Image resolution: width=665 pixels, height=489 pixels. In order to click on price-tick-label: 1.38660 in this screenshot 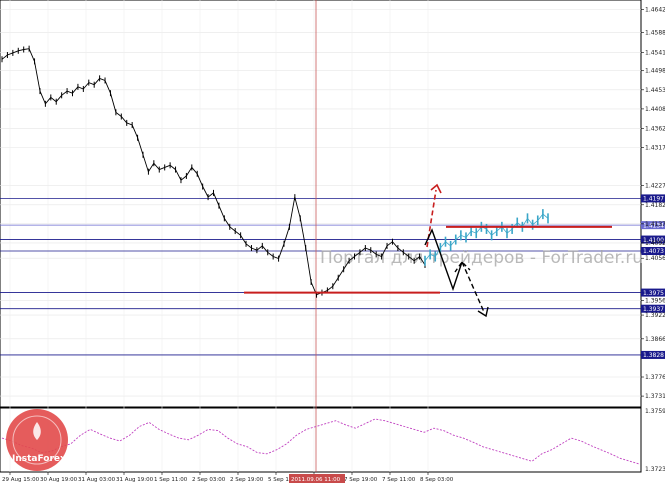, I will do `click(655, 339)`.